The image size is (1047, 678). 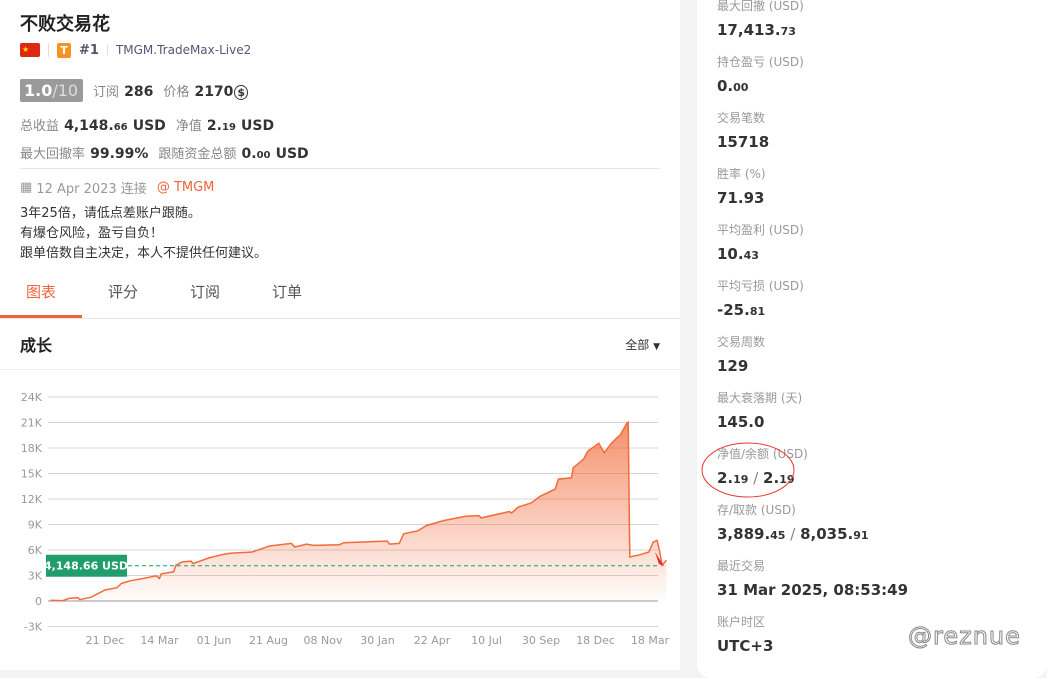 What do you see at coordinates (741, 566) in the screenshot?
I see `stat-label: 最近交易` at bounding box center [741, 566].